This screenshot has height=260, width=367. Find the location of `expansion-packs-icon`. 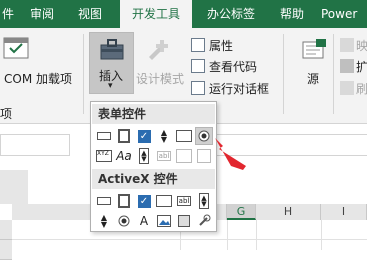

expansion-packs-icon is located at coordinates (347, 66).